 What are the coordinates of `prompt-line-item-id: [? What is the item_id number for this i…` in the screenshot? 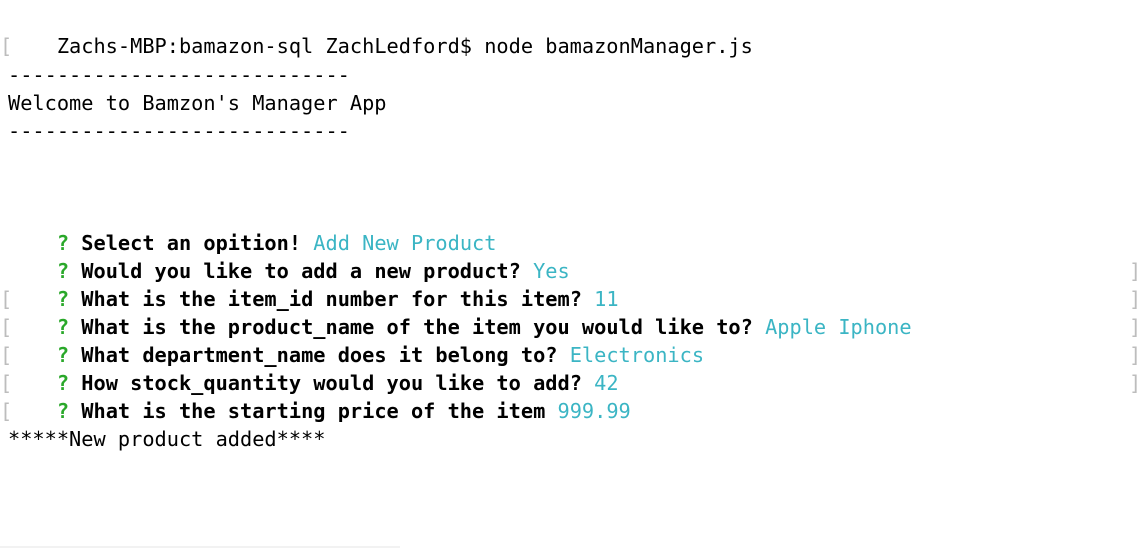 It's located at (570, 284).